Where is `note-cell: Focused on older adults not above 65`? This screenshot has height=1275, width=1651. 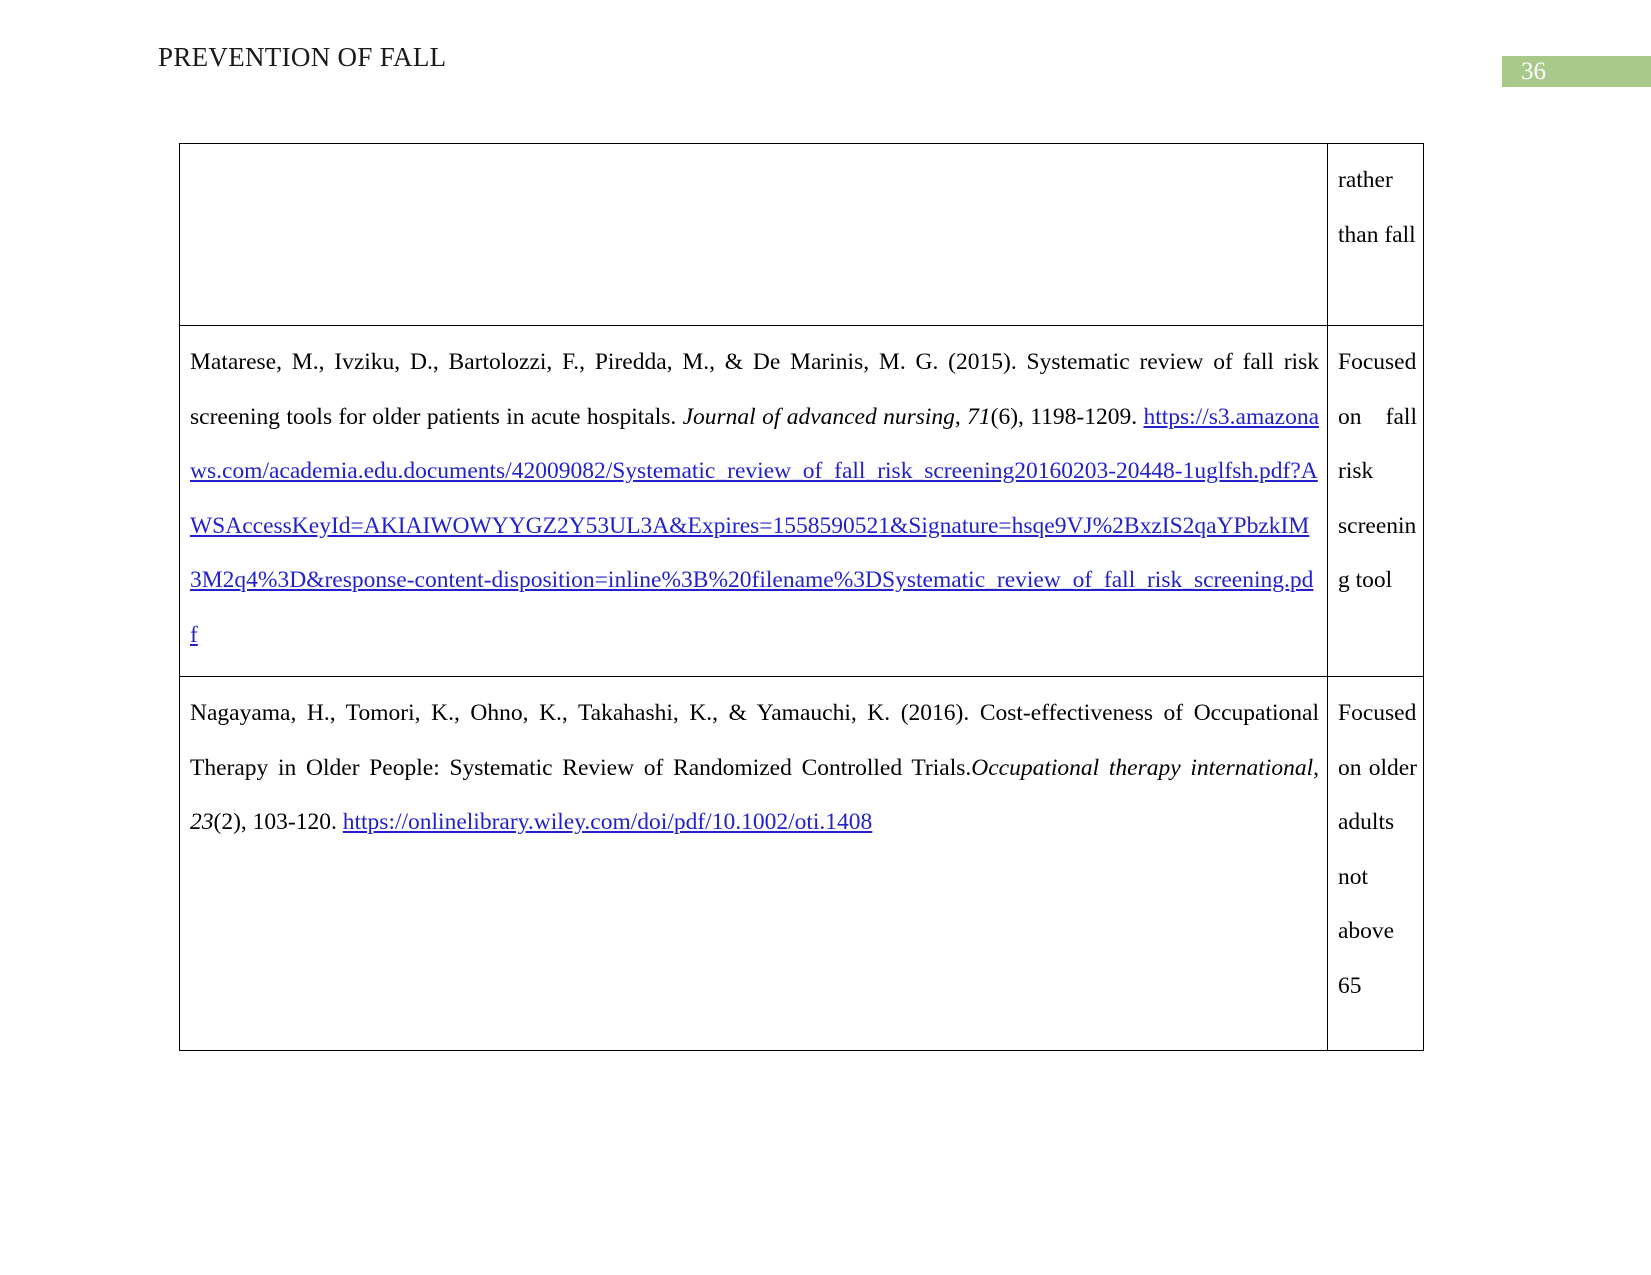
note-cell: Focused on older adults not above 65 is located at coordinates (1375, 863).